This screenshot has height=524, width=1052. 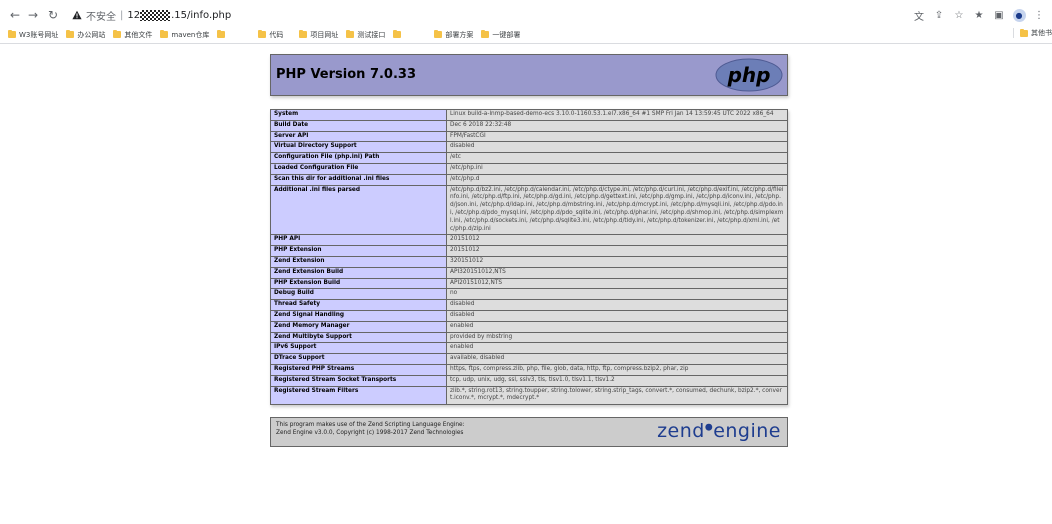 I want to click on bookmark-label: 部署方案, so click(x=459, y=34).